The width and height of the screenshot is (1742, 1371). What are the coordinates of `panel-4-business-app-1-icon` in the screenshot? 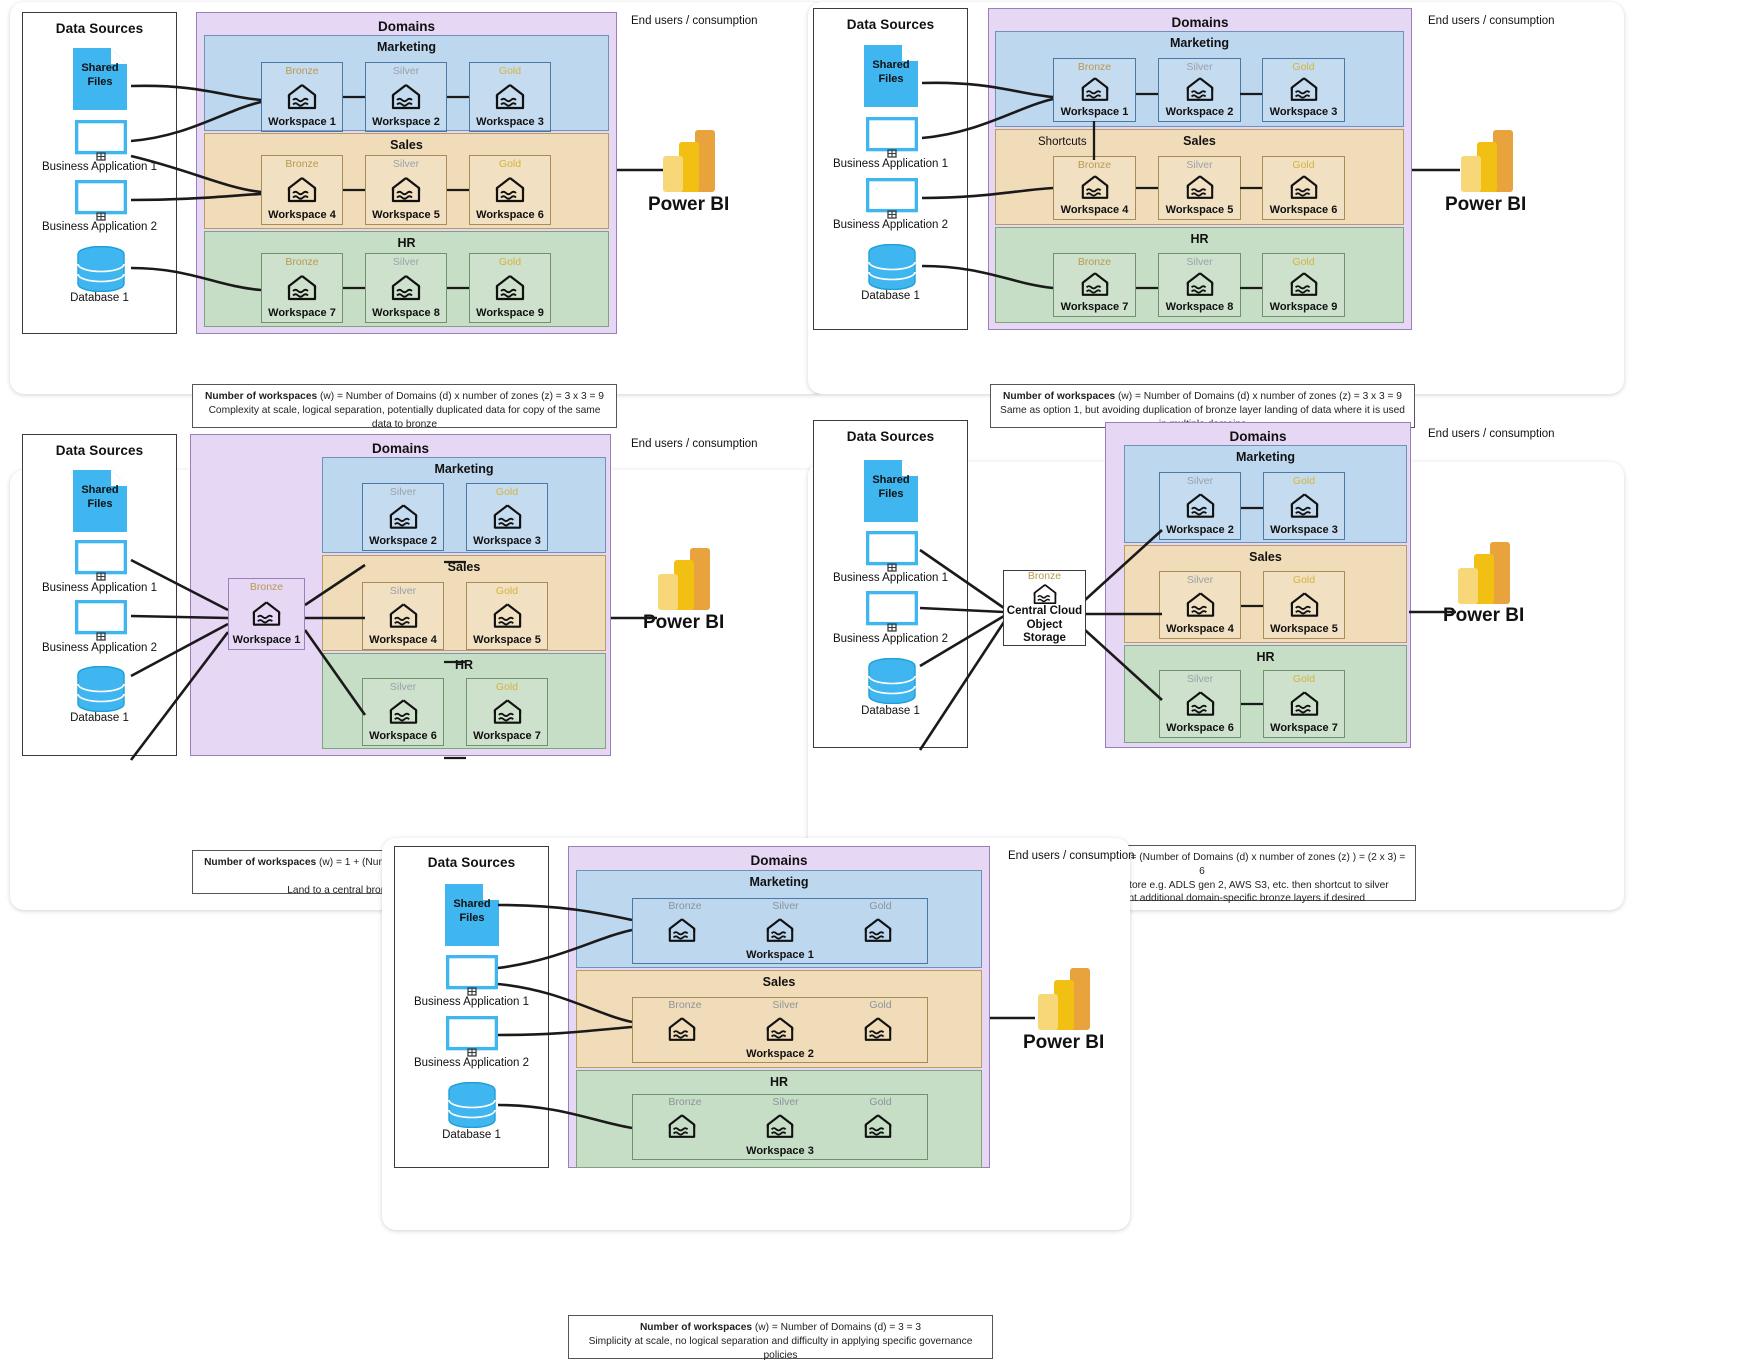 It's located at (892, 551).